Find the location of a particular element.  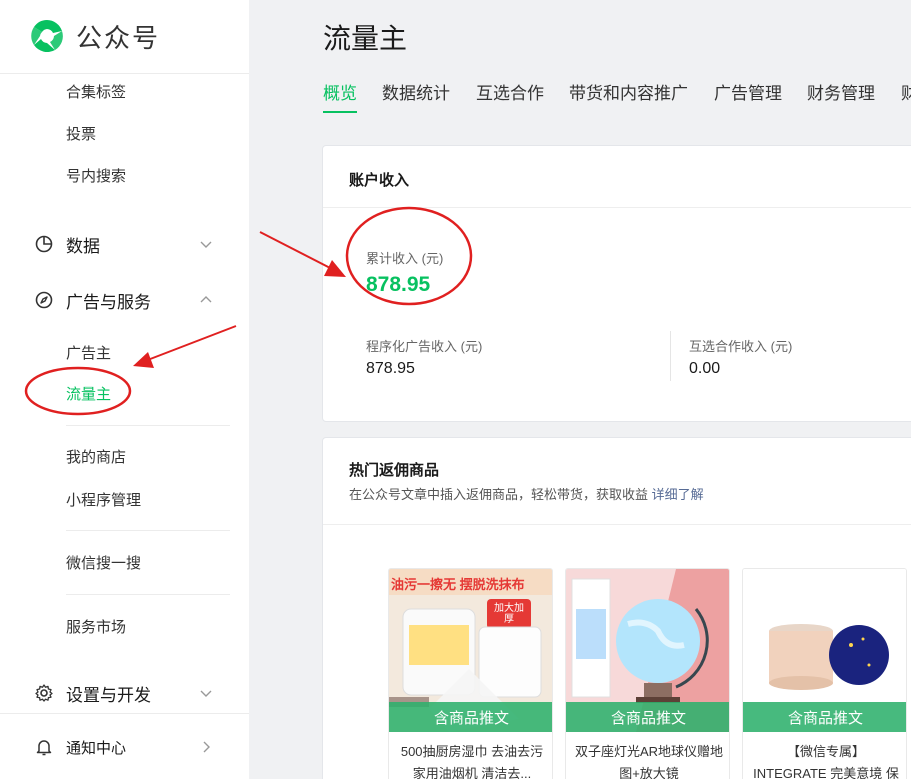

card-title: 热门返佣商品 is located at coordinates (394, 470).